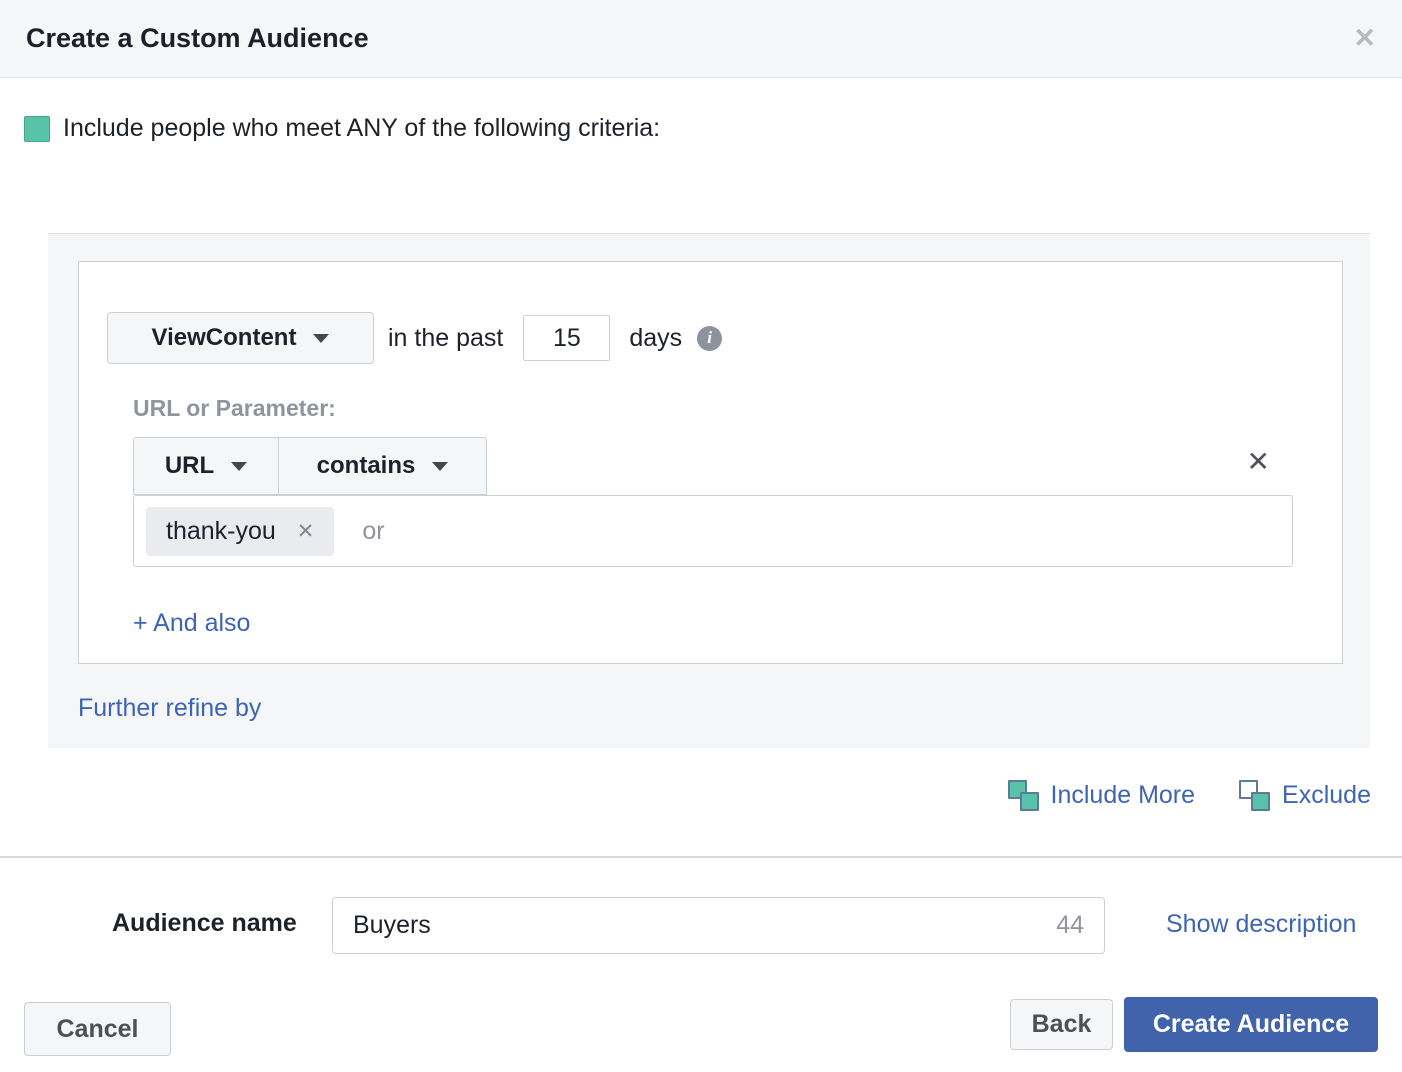 This screenshot has height=1072, width=1402. I want to click on further-refine-link: Further refine by, so click(169, 708).